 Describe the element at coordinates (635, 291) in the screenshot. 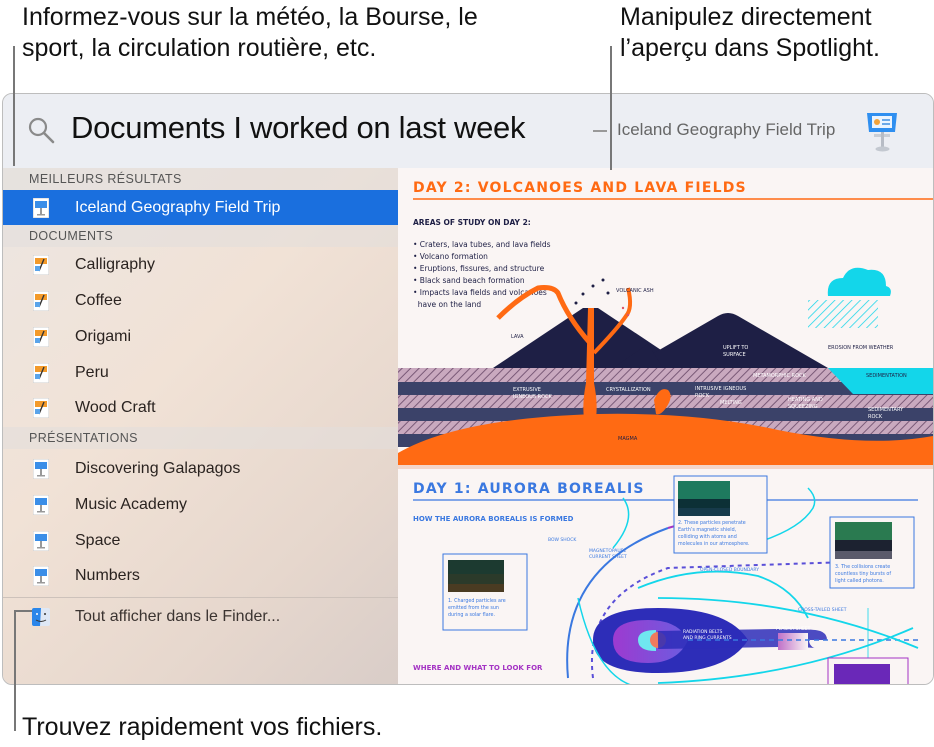

I see `label-volcanic-ash: VOLCANIC ASH` at that location.